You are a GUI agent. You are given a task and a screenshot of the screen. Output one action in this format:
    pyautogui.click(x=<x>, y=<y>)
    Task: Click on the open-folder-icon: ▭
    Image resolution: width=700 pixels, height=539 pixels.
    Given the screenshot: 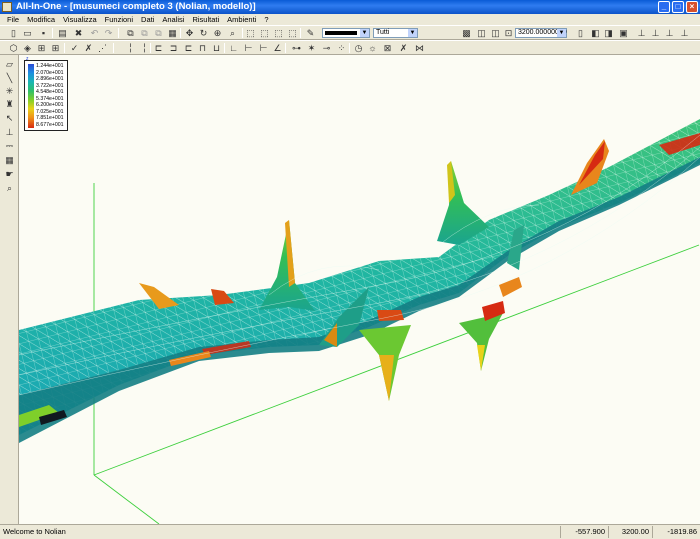 What is the action you would take?
    pyautogui.click(x=27, y=33)
    